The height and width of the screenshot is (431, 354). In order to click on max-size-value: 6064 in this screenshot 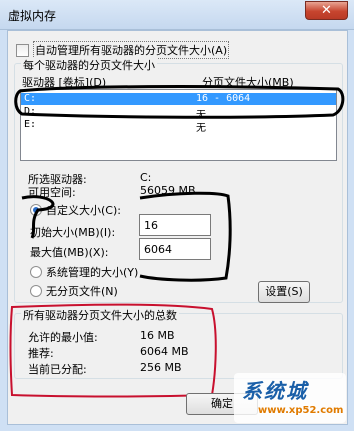, I will do `click(158, 249)`.